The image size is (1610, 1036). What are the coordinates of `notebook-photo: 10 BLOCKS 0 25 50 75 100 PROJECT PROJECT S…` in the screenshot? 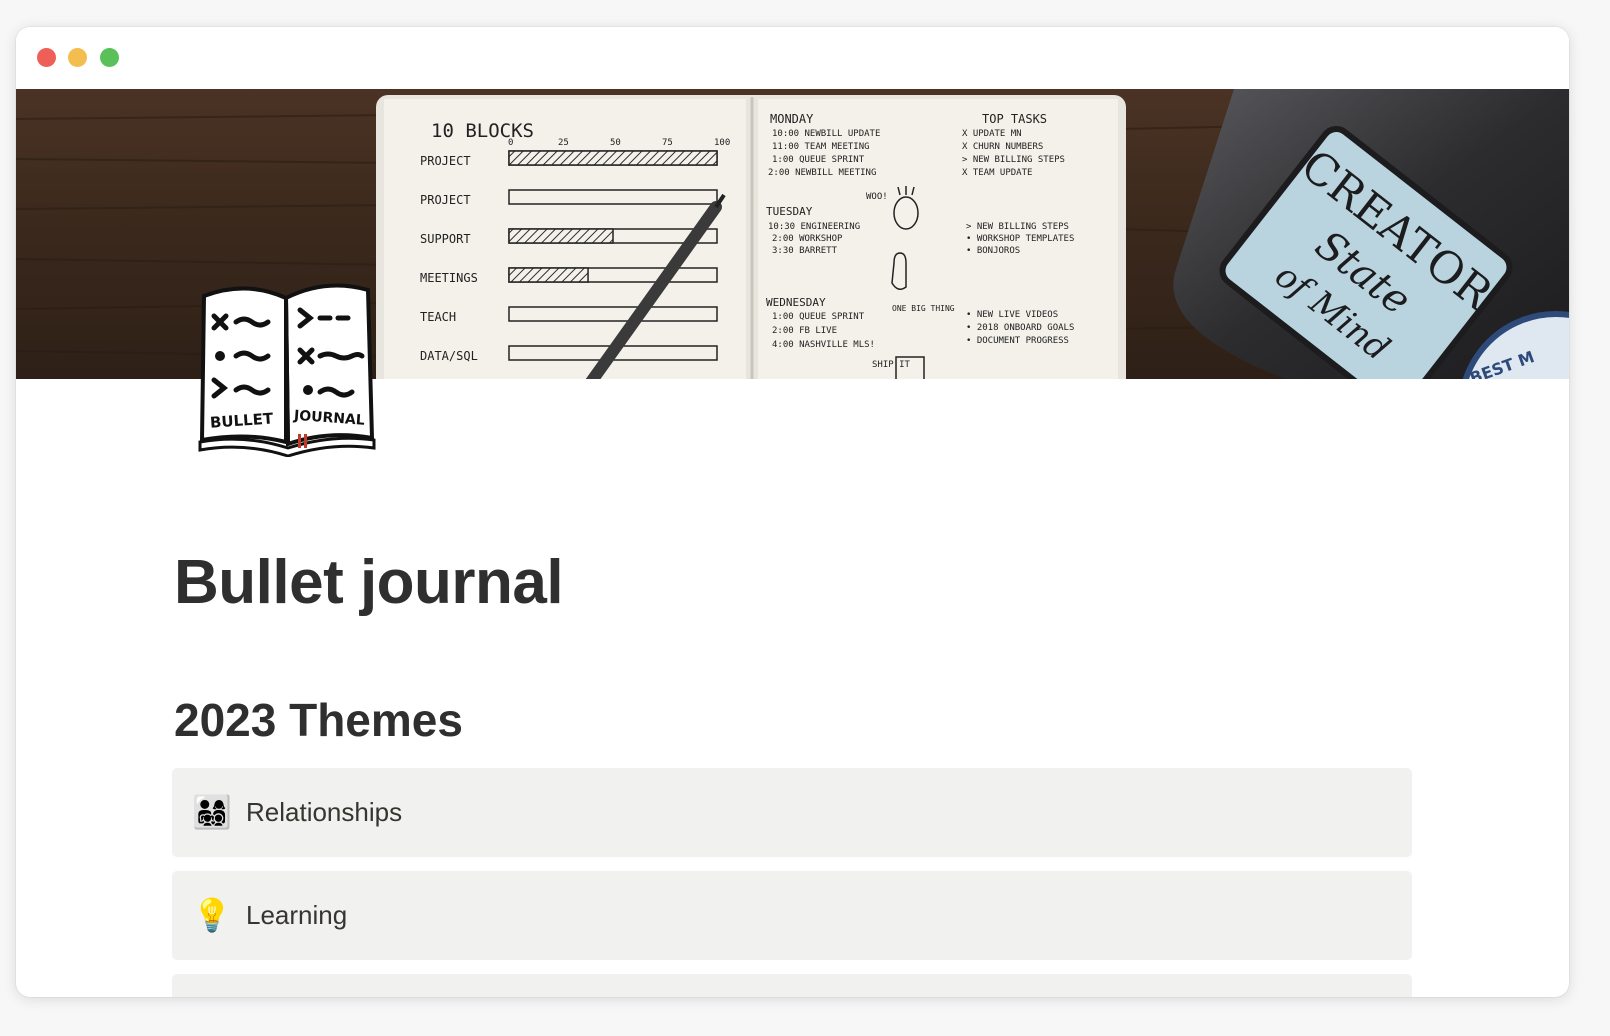 It's located at (751, 237).